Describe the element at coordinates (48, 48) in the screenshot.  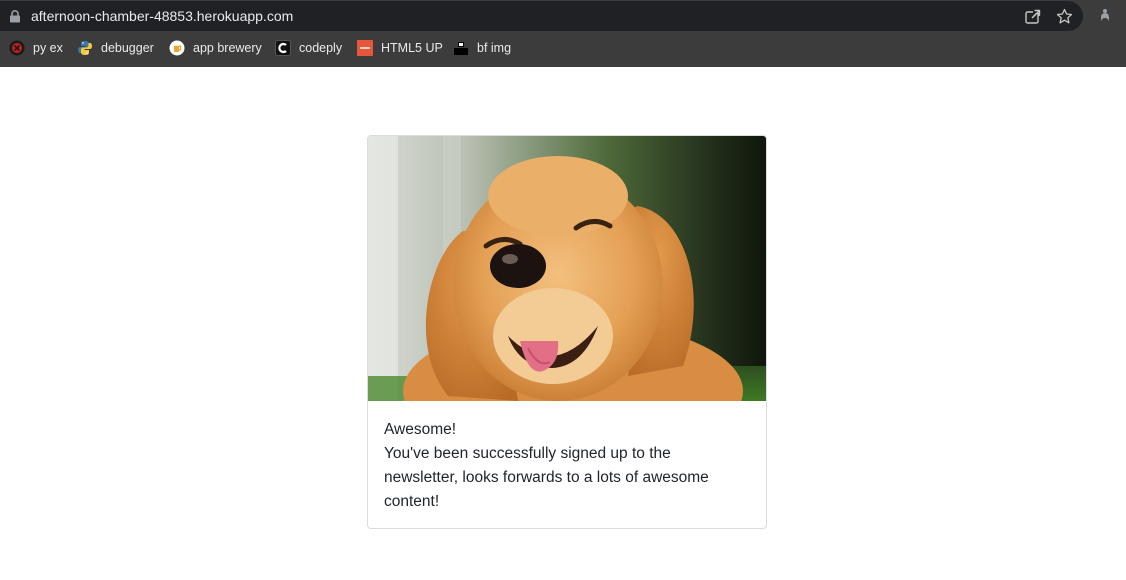
I see `bookmark-label: py ex` at that location.